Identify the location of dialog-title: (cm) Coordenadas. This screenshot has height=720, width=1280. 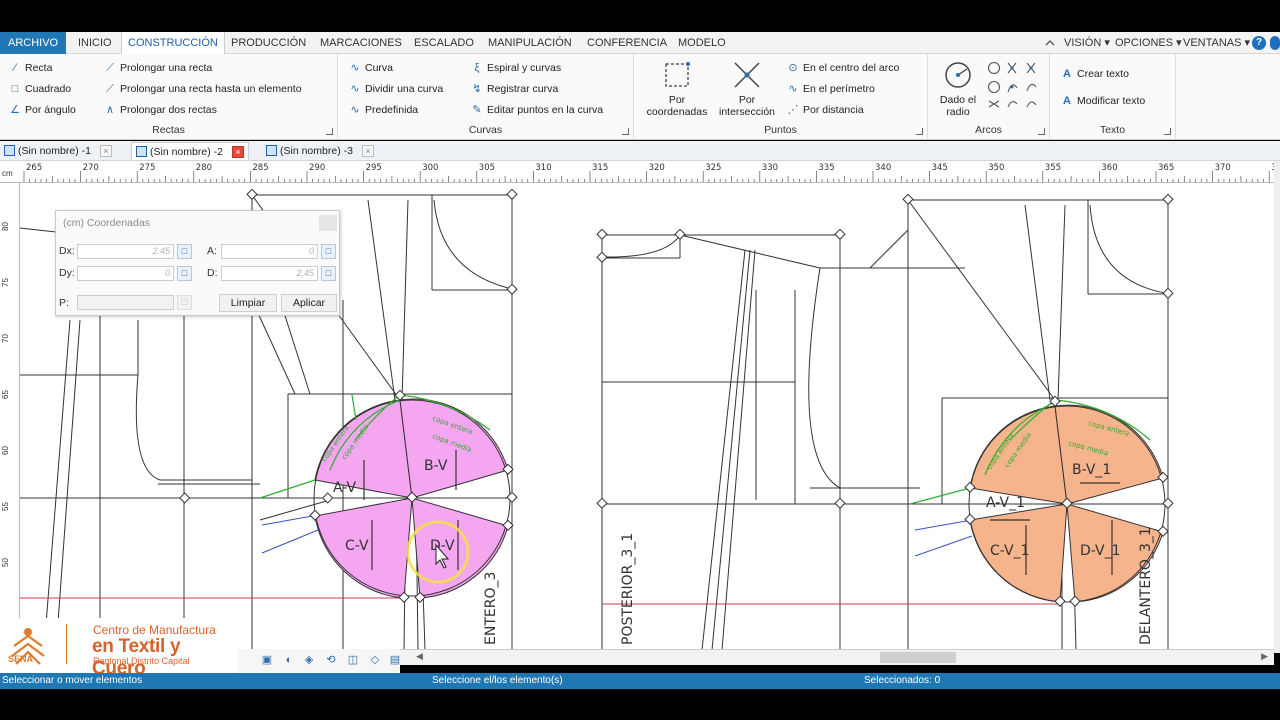
(106, 223).